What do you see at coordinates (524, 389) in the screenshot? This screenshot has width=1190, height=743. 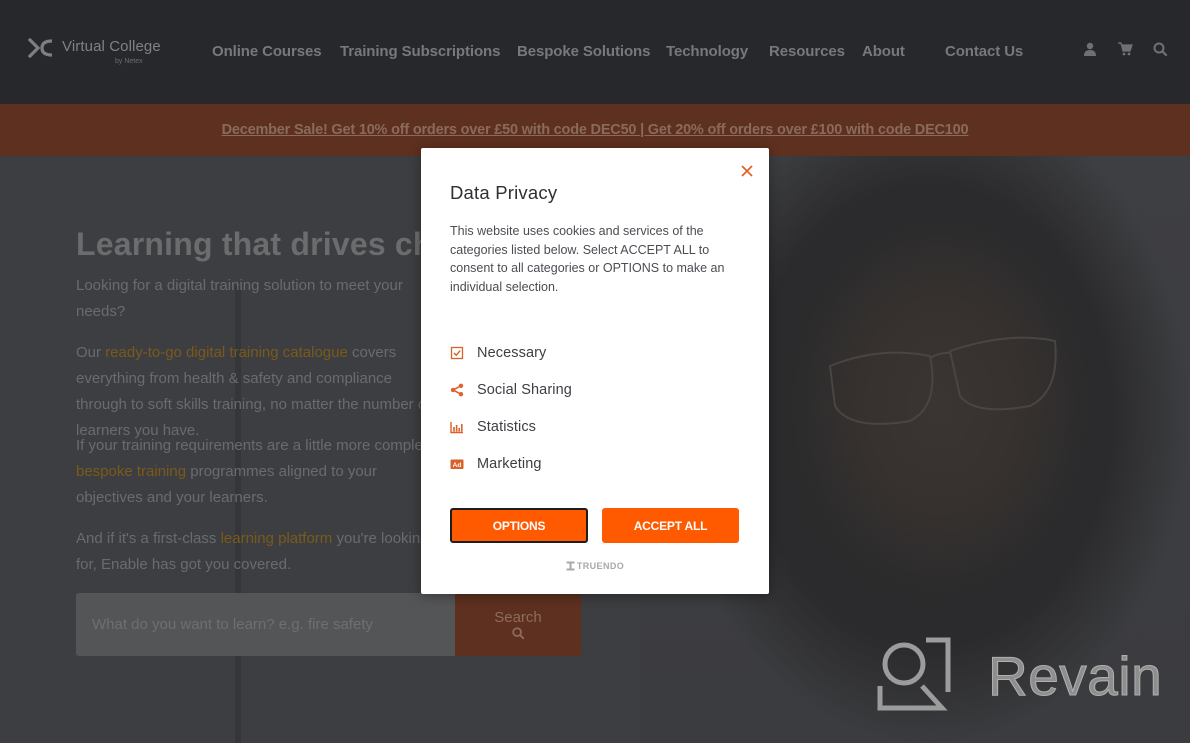 I see `category-label: Social Sharing` at bounding box center [524, 389].